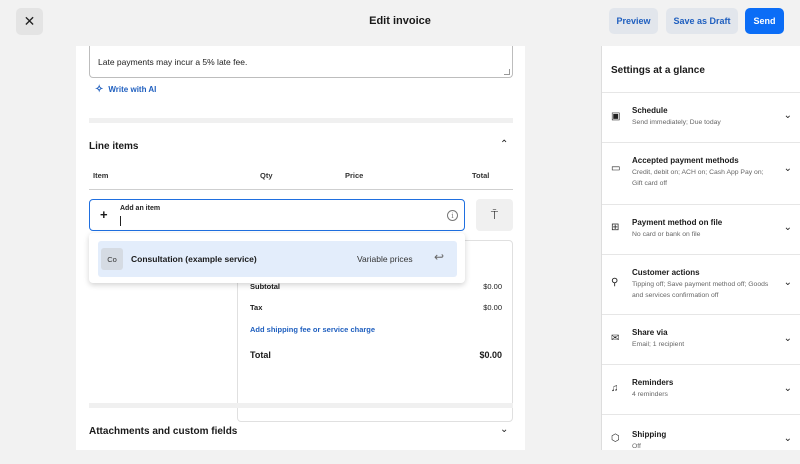  I want to click on tax-value: $0.00, so click(492, 307).